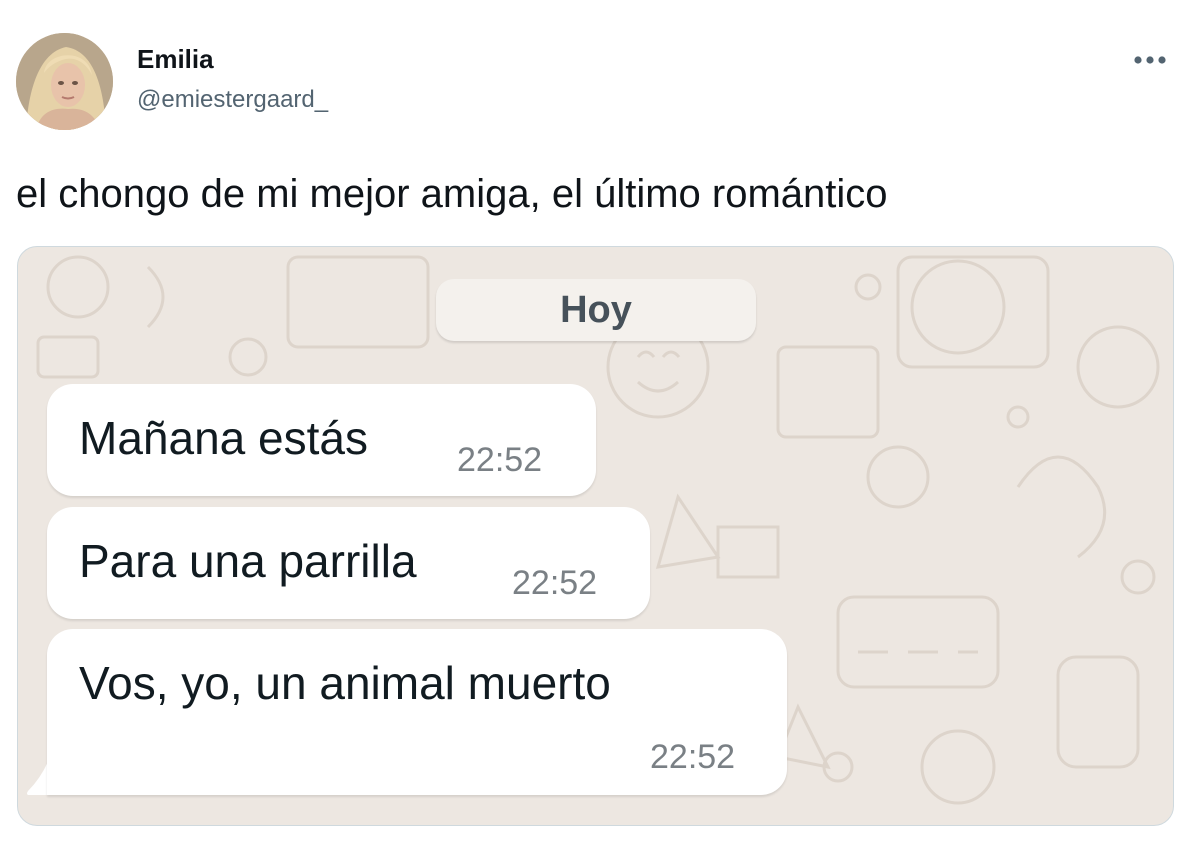  Describe the element at coordinates (223, 438) in the screenshot. I see `message-text: Mañana estás` at that location.